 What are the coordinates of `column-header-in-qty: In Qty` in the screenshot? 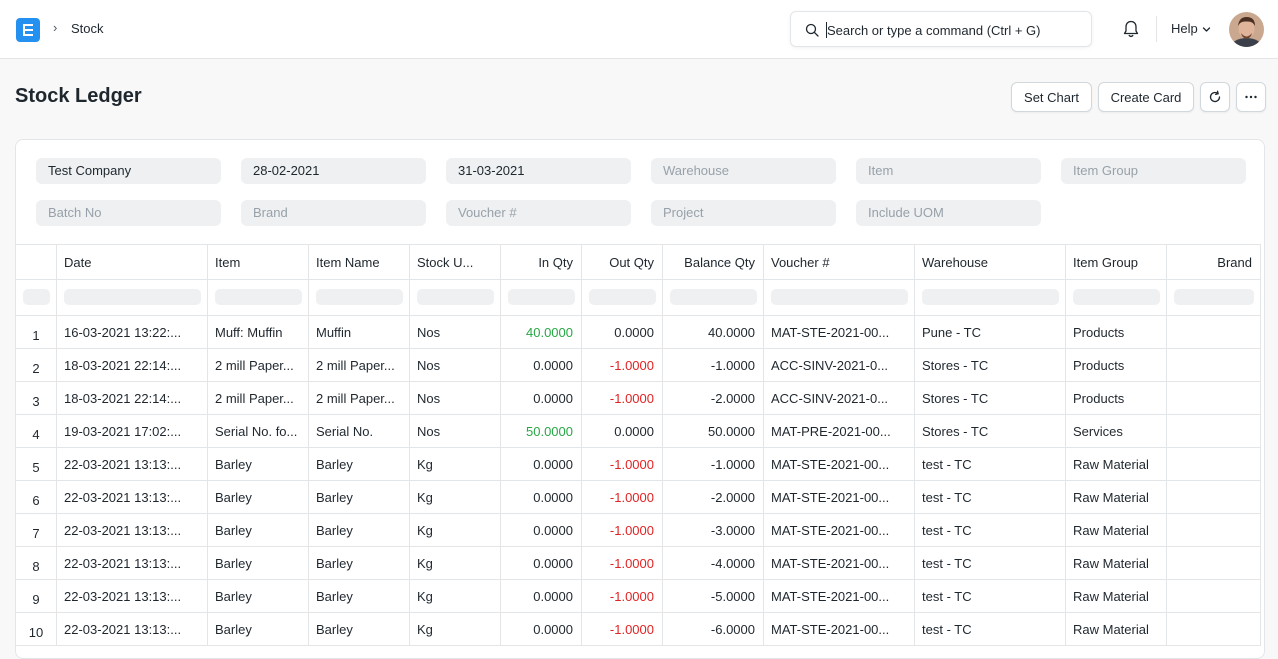 It's located at (541, 262).